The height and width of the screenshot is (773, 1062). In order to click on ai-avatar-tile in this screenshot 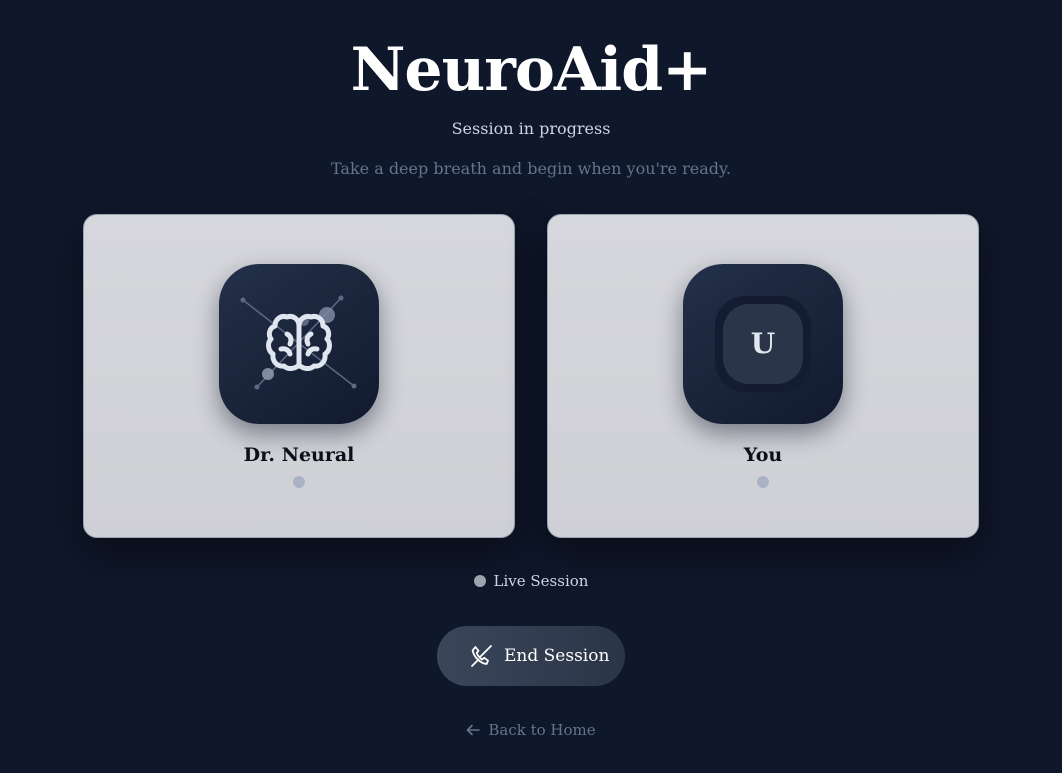, I will do `click(299, 344)`.